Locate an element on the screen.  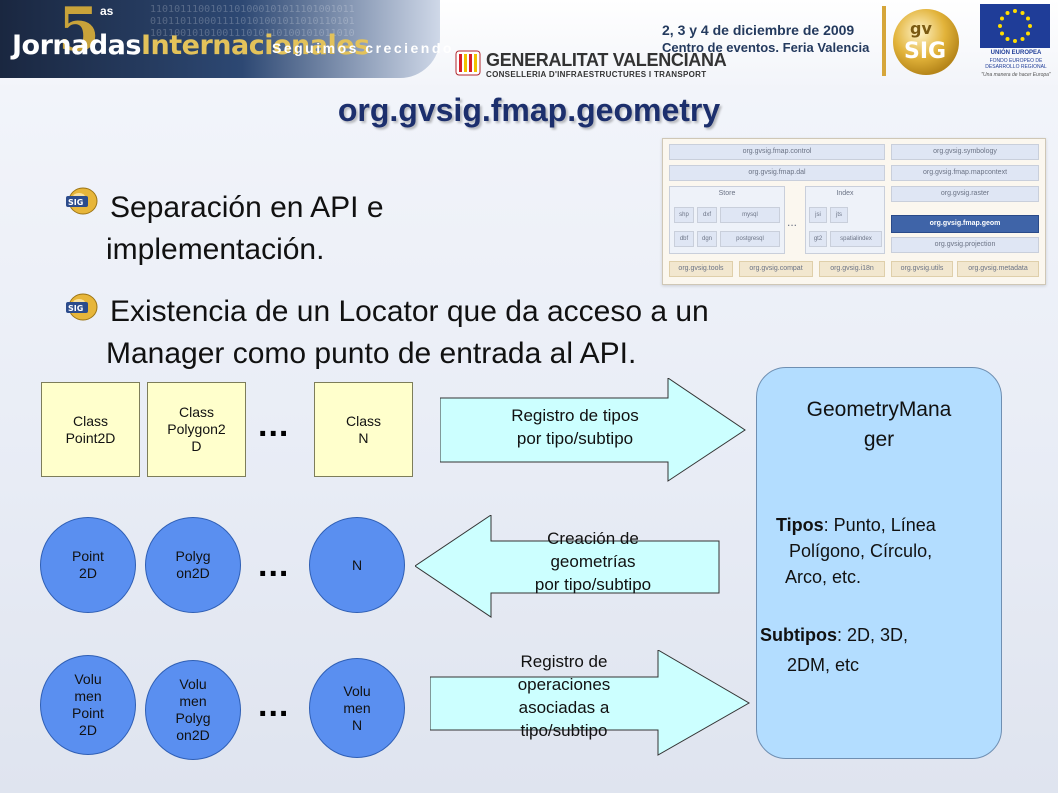
arch-metadata: org.gvsig.metadata is located at coordinates (998, 269).